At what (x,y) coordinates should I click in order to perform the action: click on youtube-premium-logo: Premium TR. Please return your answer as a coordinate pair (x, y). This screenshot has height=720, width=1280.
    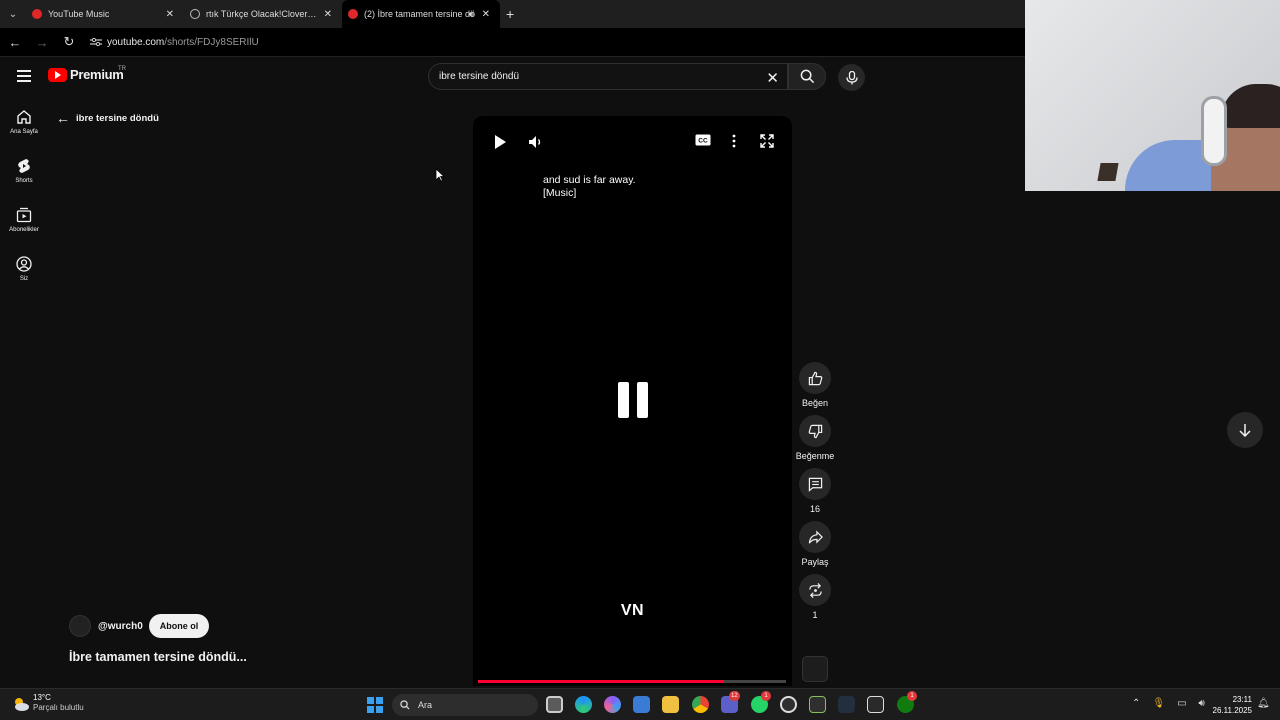
    Looking at the image, I should click on (87, 74).